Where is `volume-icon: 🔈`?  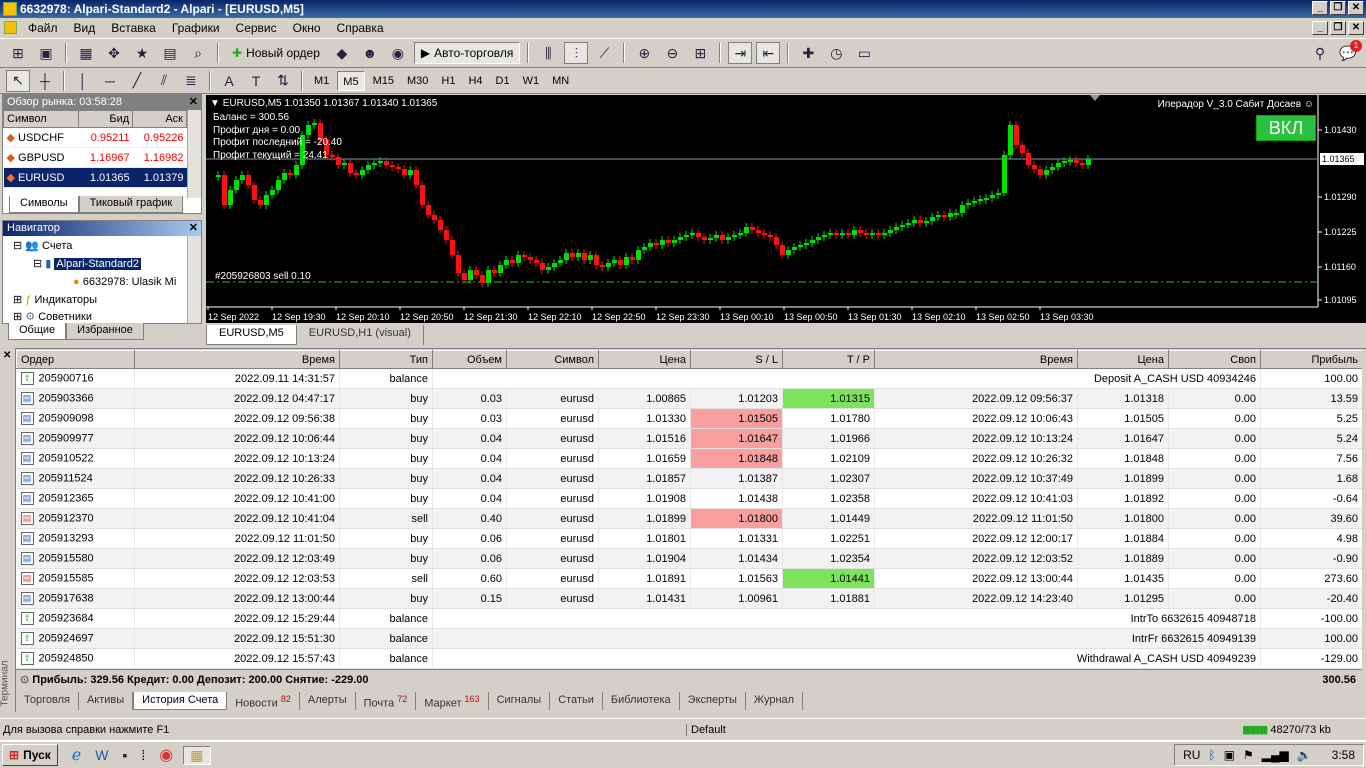
volume-icon: 🔈 is located at coordinates (1304, 755).